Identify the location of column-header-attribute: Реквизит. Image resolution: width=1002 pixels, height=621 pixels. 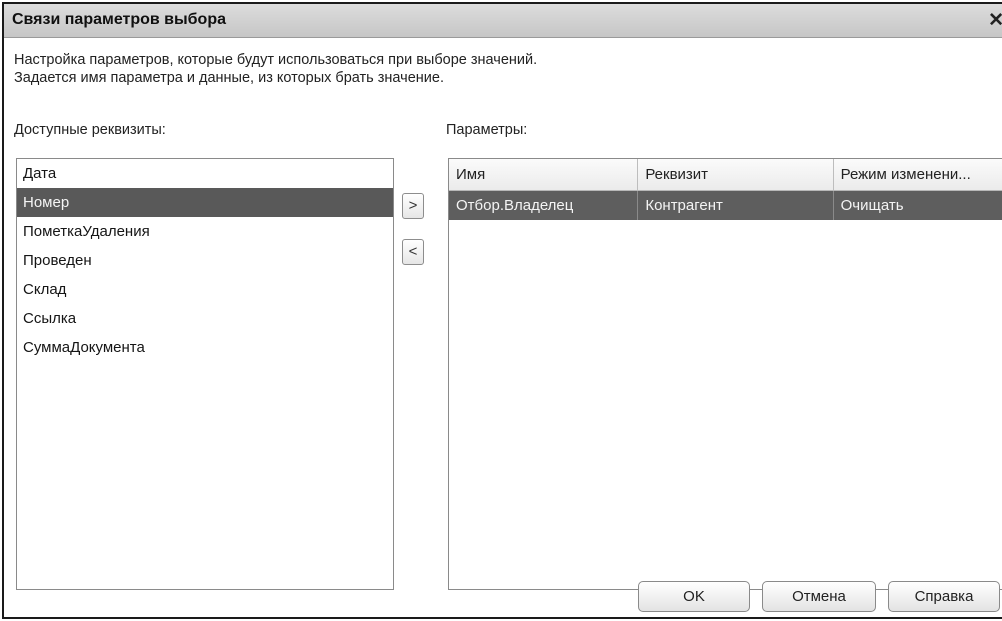
(736, 174).